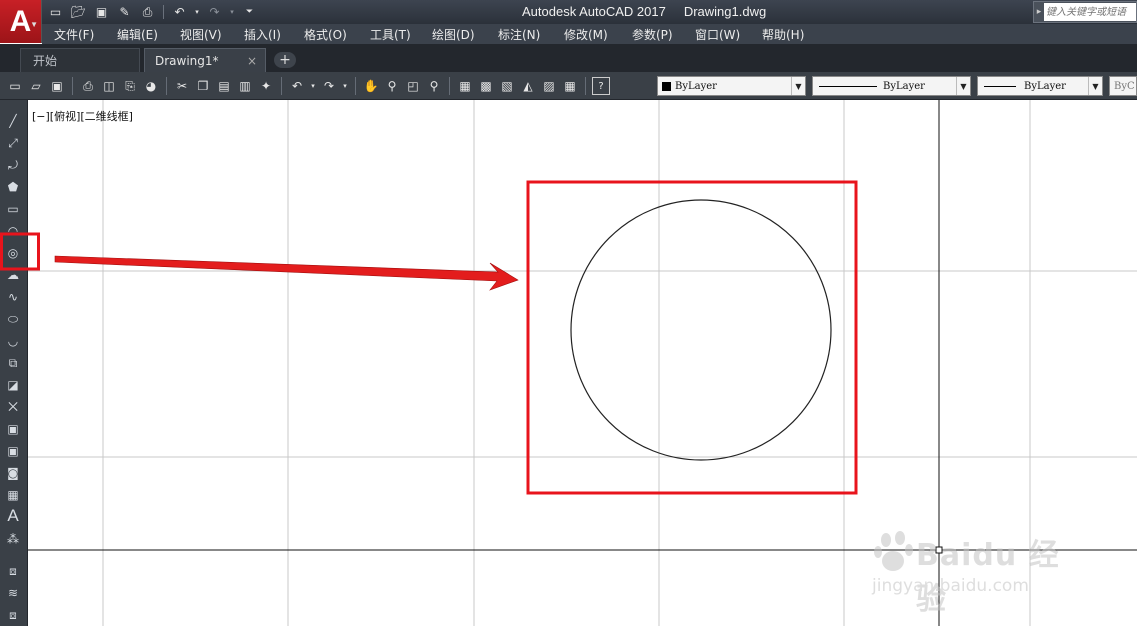 Image resolution: width=1137 pixels, height=626 pixels. I want to click on menu-draw: 绘图(D), so click(453, 34).